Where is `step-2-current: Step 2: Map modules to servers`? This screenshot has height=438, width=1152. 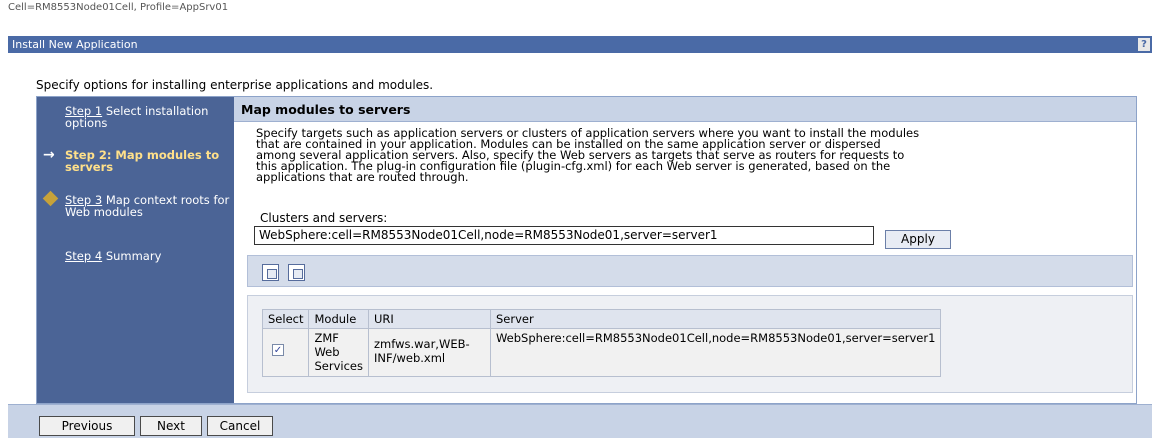
step-2-current: Step 2: Map modules to servers is located at coordinates (142, 161).